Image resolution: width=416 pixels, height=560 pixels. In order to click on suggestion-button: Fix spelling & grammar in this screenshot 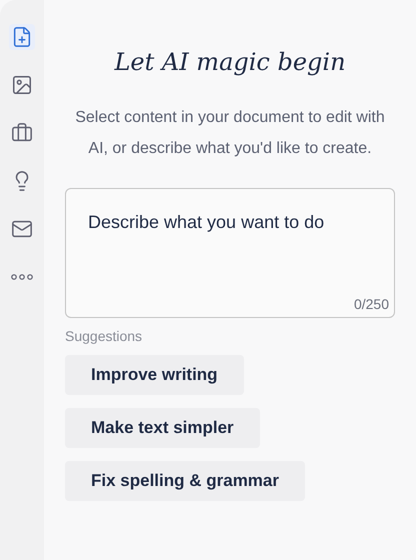, I will do `click(185, 481)`.